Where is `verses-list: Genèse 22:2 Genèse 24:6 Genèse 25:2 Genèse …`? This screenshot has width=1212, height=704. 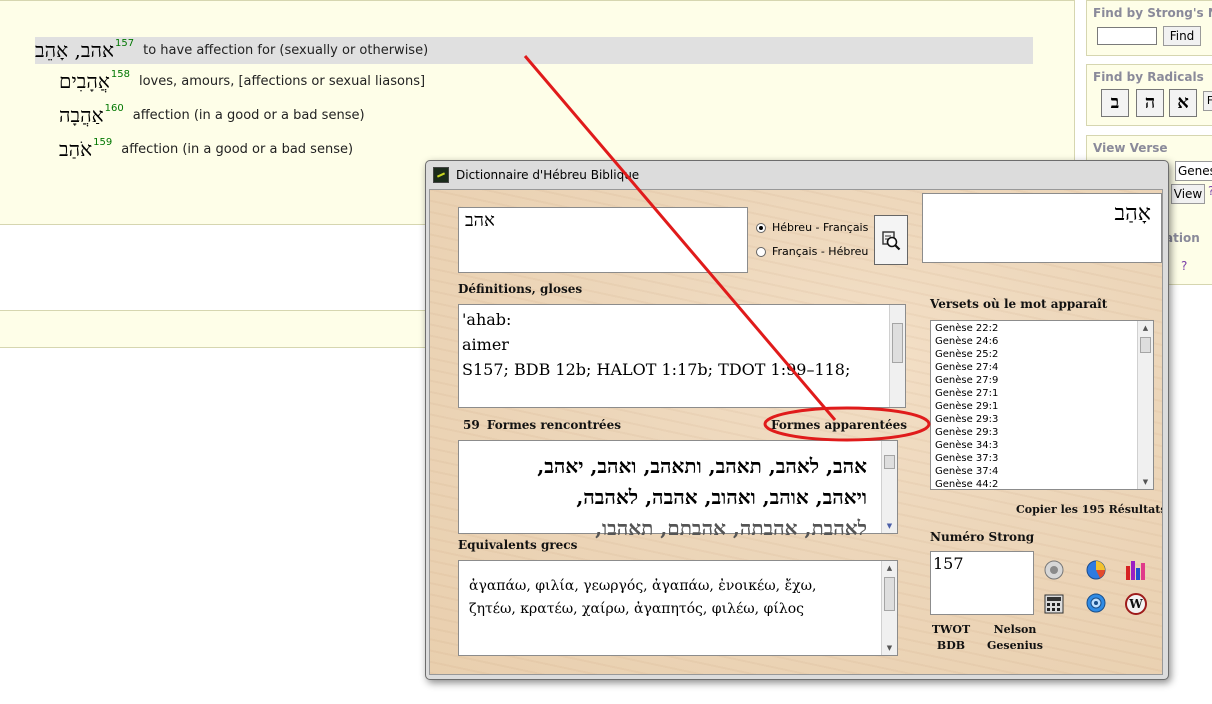 verses-list: Genèse 22:2 Genèse 24:6 Genèse 25:2 Genèse … is located at coordinates (1042, 405).